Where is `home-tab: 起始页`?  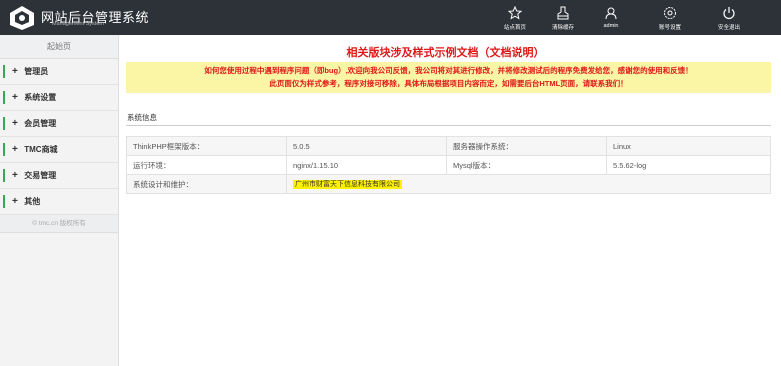 home-tab: 起始页 is located at coordinates (59, 47).